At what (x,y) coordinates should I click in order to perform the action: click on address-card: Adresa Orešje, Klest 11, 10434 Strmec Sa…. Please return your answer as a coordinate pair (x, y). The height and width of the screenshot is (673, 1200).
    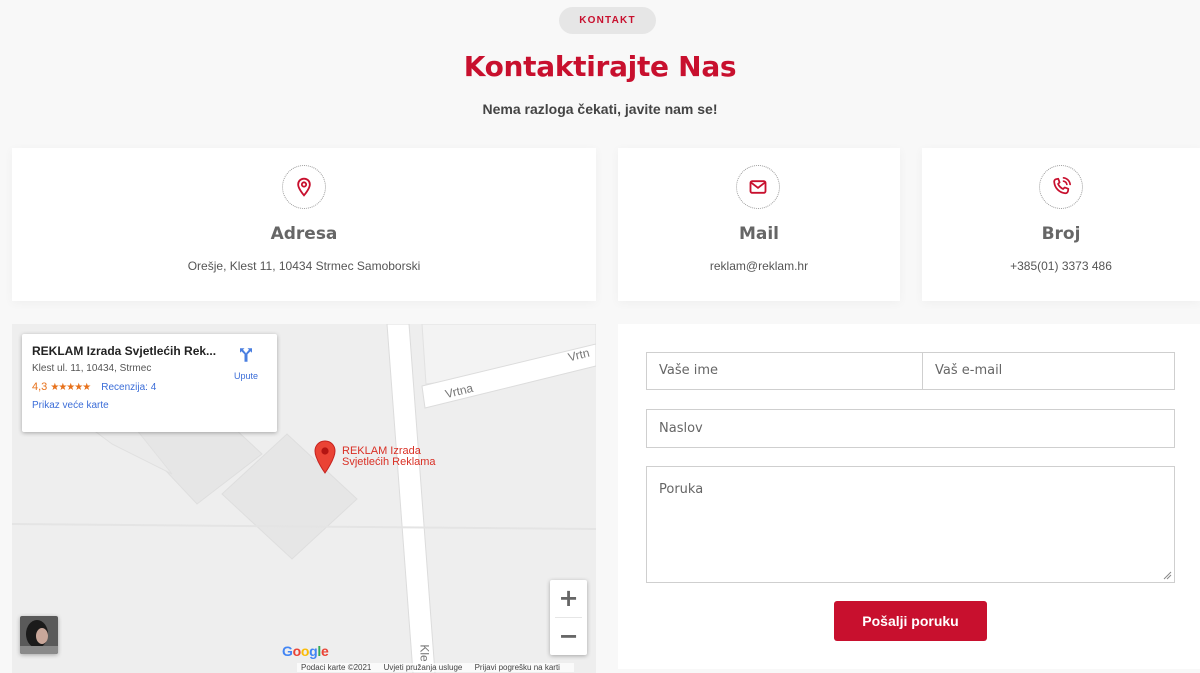
    Looking at the image, I should click on (304, 224).